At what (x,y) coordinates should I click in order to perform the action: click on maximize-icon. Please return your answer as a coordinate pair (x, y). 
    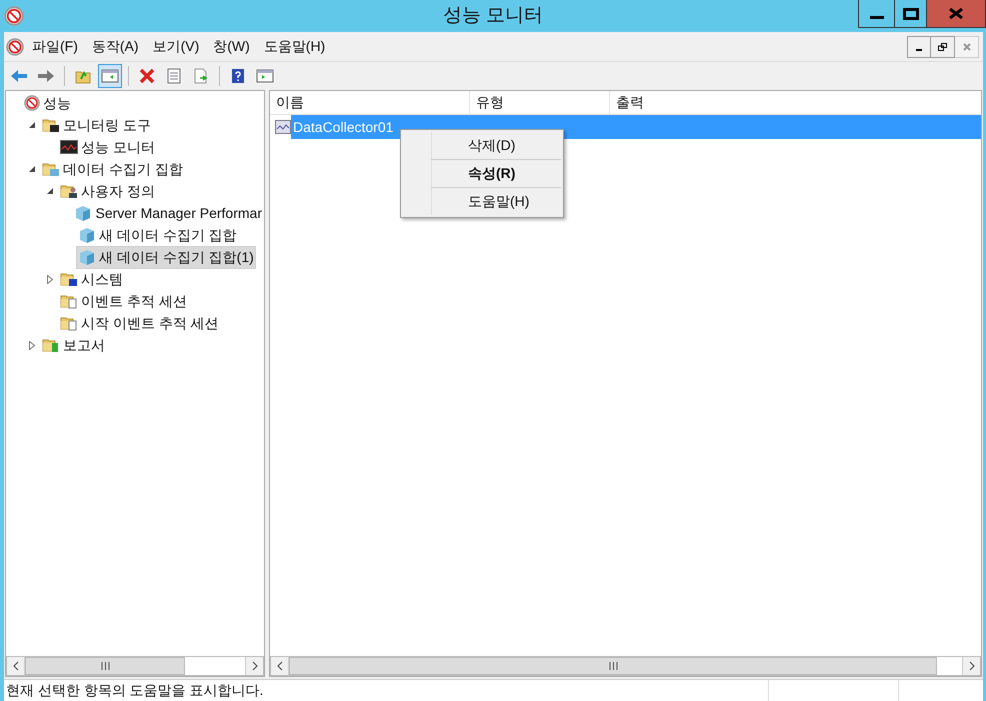
    Looking at the image, I should click on (910, 14).